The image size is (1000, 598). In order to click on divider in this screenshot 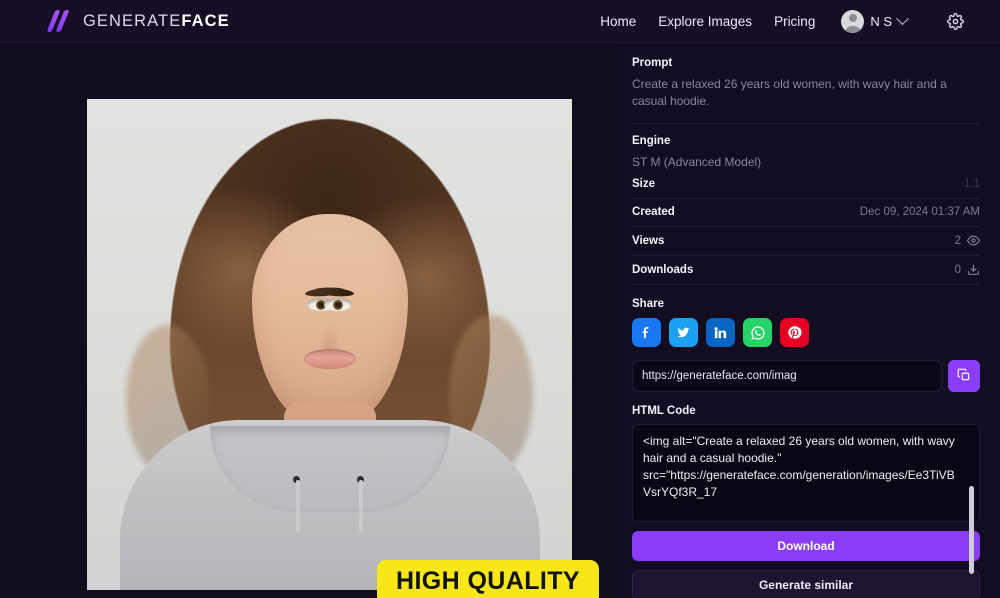, I will do `click(806, 123)`.